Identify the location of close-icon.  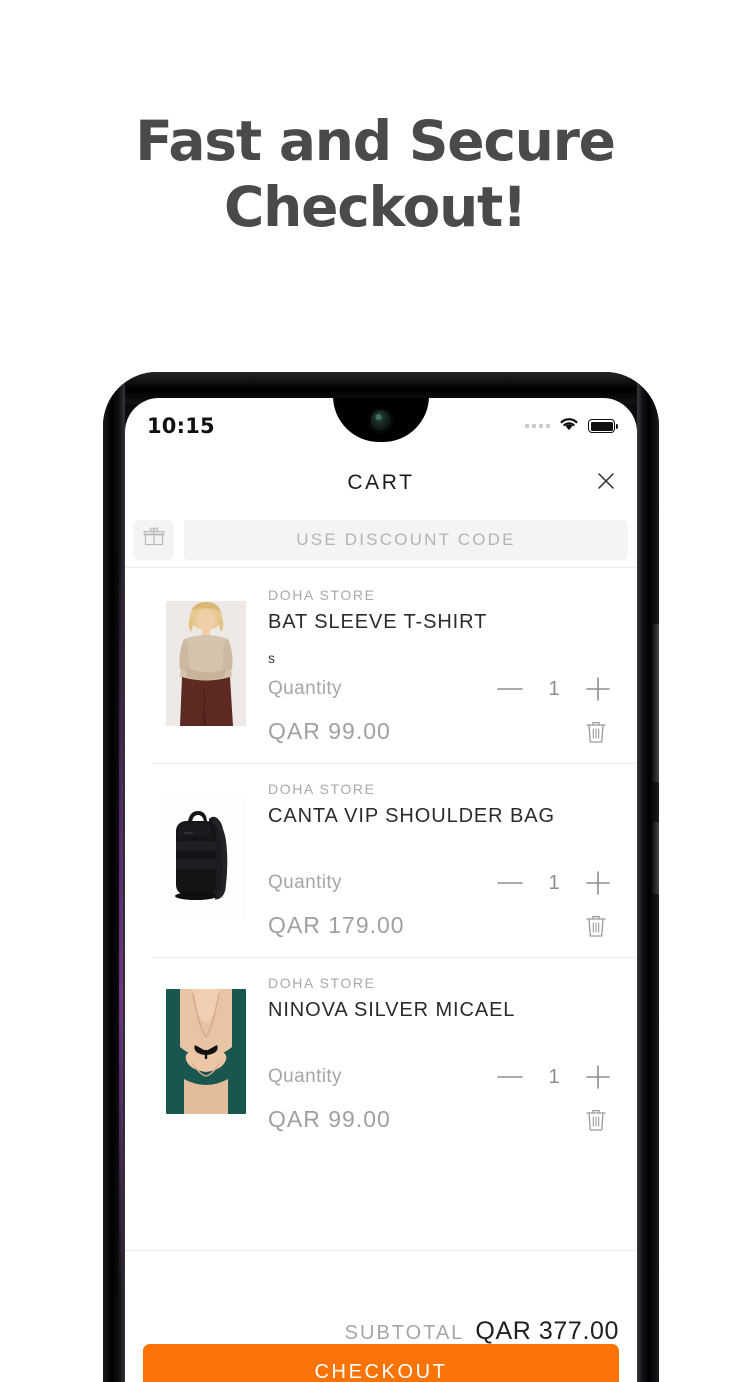
(606, 483).